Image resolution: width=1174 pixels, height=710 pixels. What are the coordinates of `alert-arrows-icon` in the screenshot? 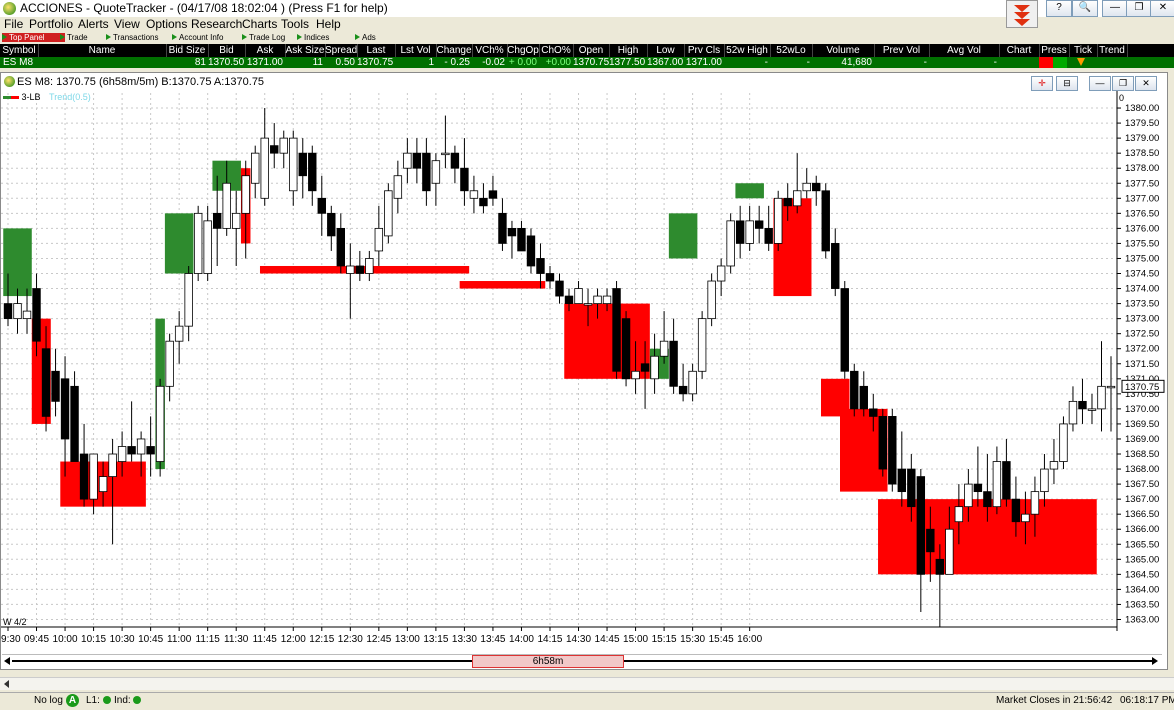 It's located at (1022, 14).